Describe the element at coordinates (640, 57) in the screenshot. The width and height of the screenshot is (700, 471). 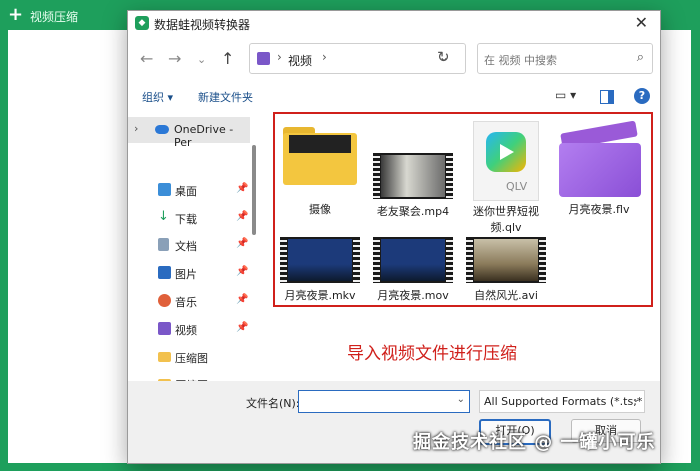
I see `search-icon: ⌕` at that location.